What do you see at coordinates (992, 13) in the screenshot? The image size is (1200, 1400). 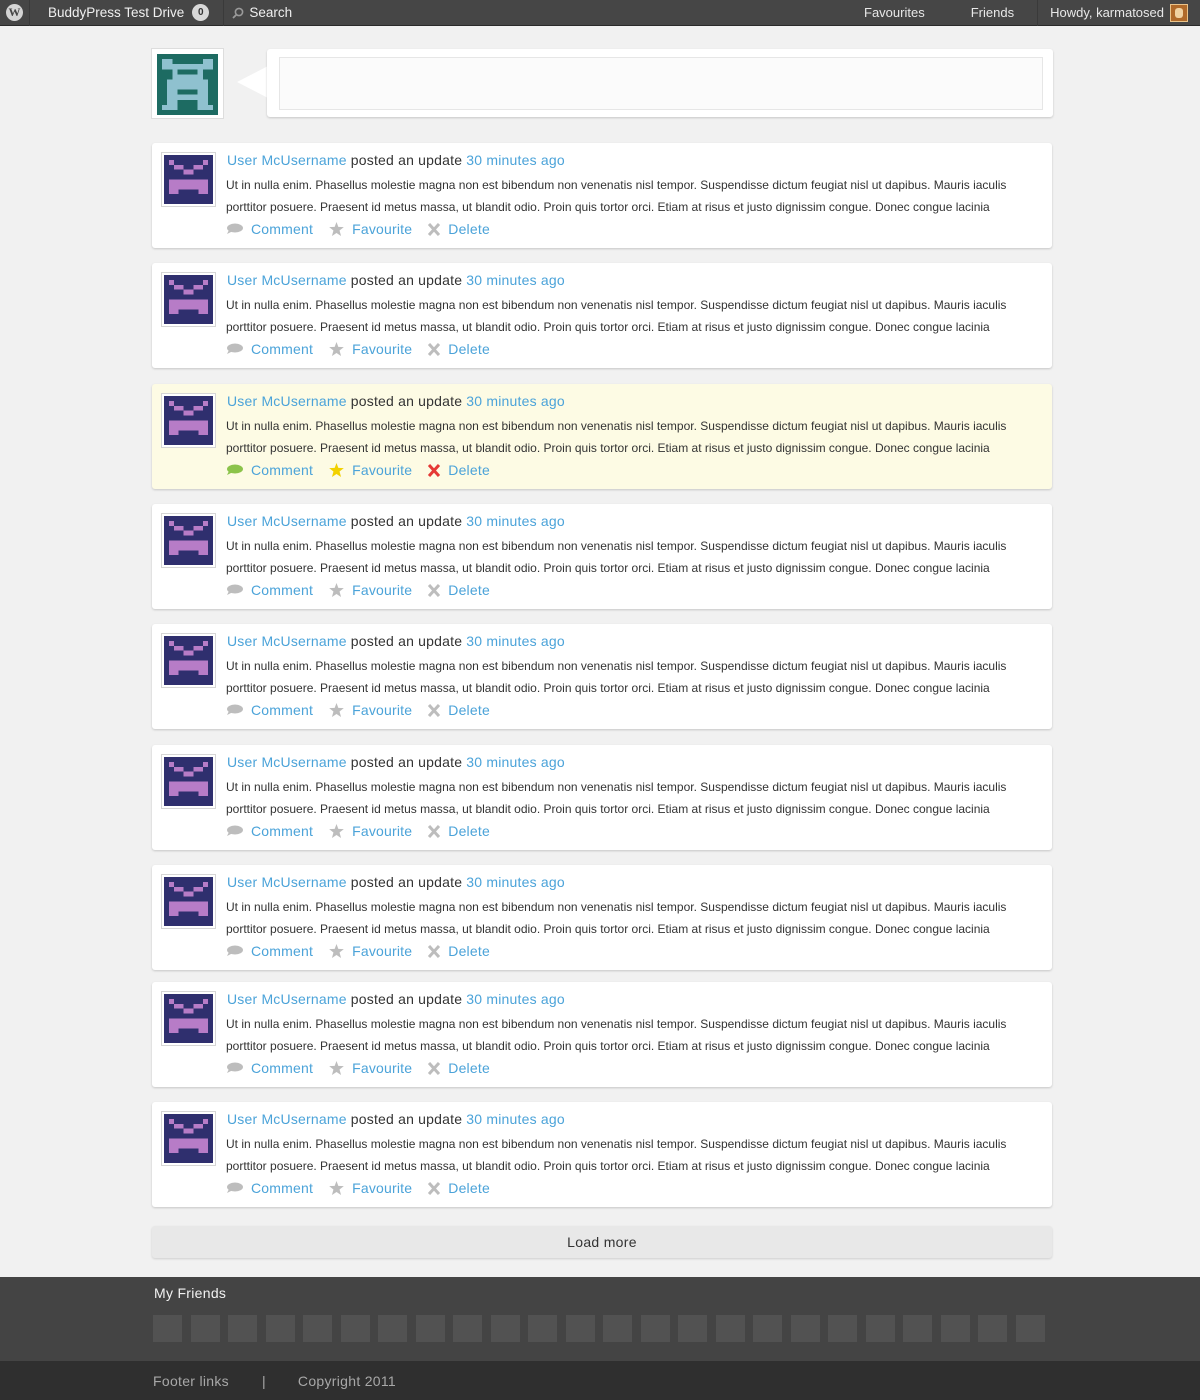 I see `friends-link: Friends` at bounding box center [992, 13].